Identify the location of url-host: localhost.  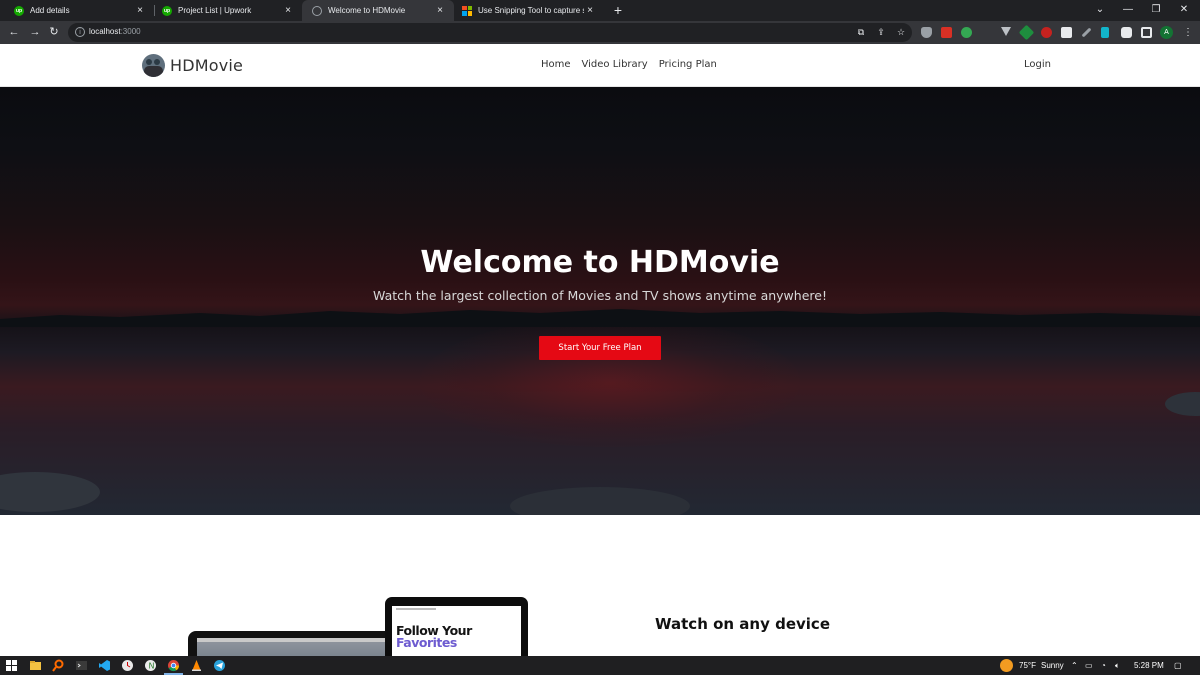
(105, 31).